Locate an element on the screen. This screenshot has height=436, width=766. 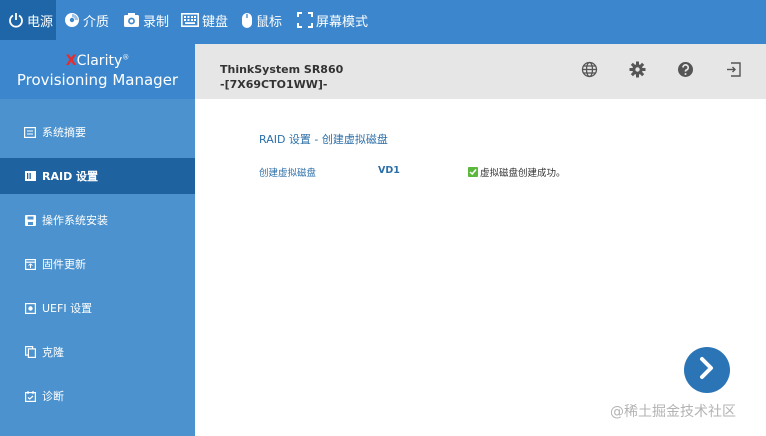
uefi-settings-icon is located at coordinates (30, 308).